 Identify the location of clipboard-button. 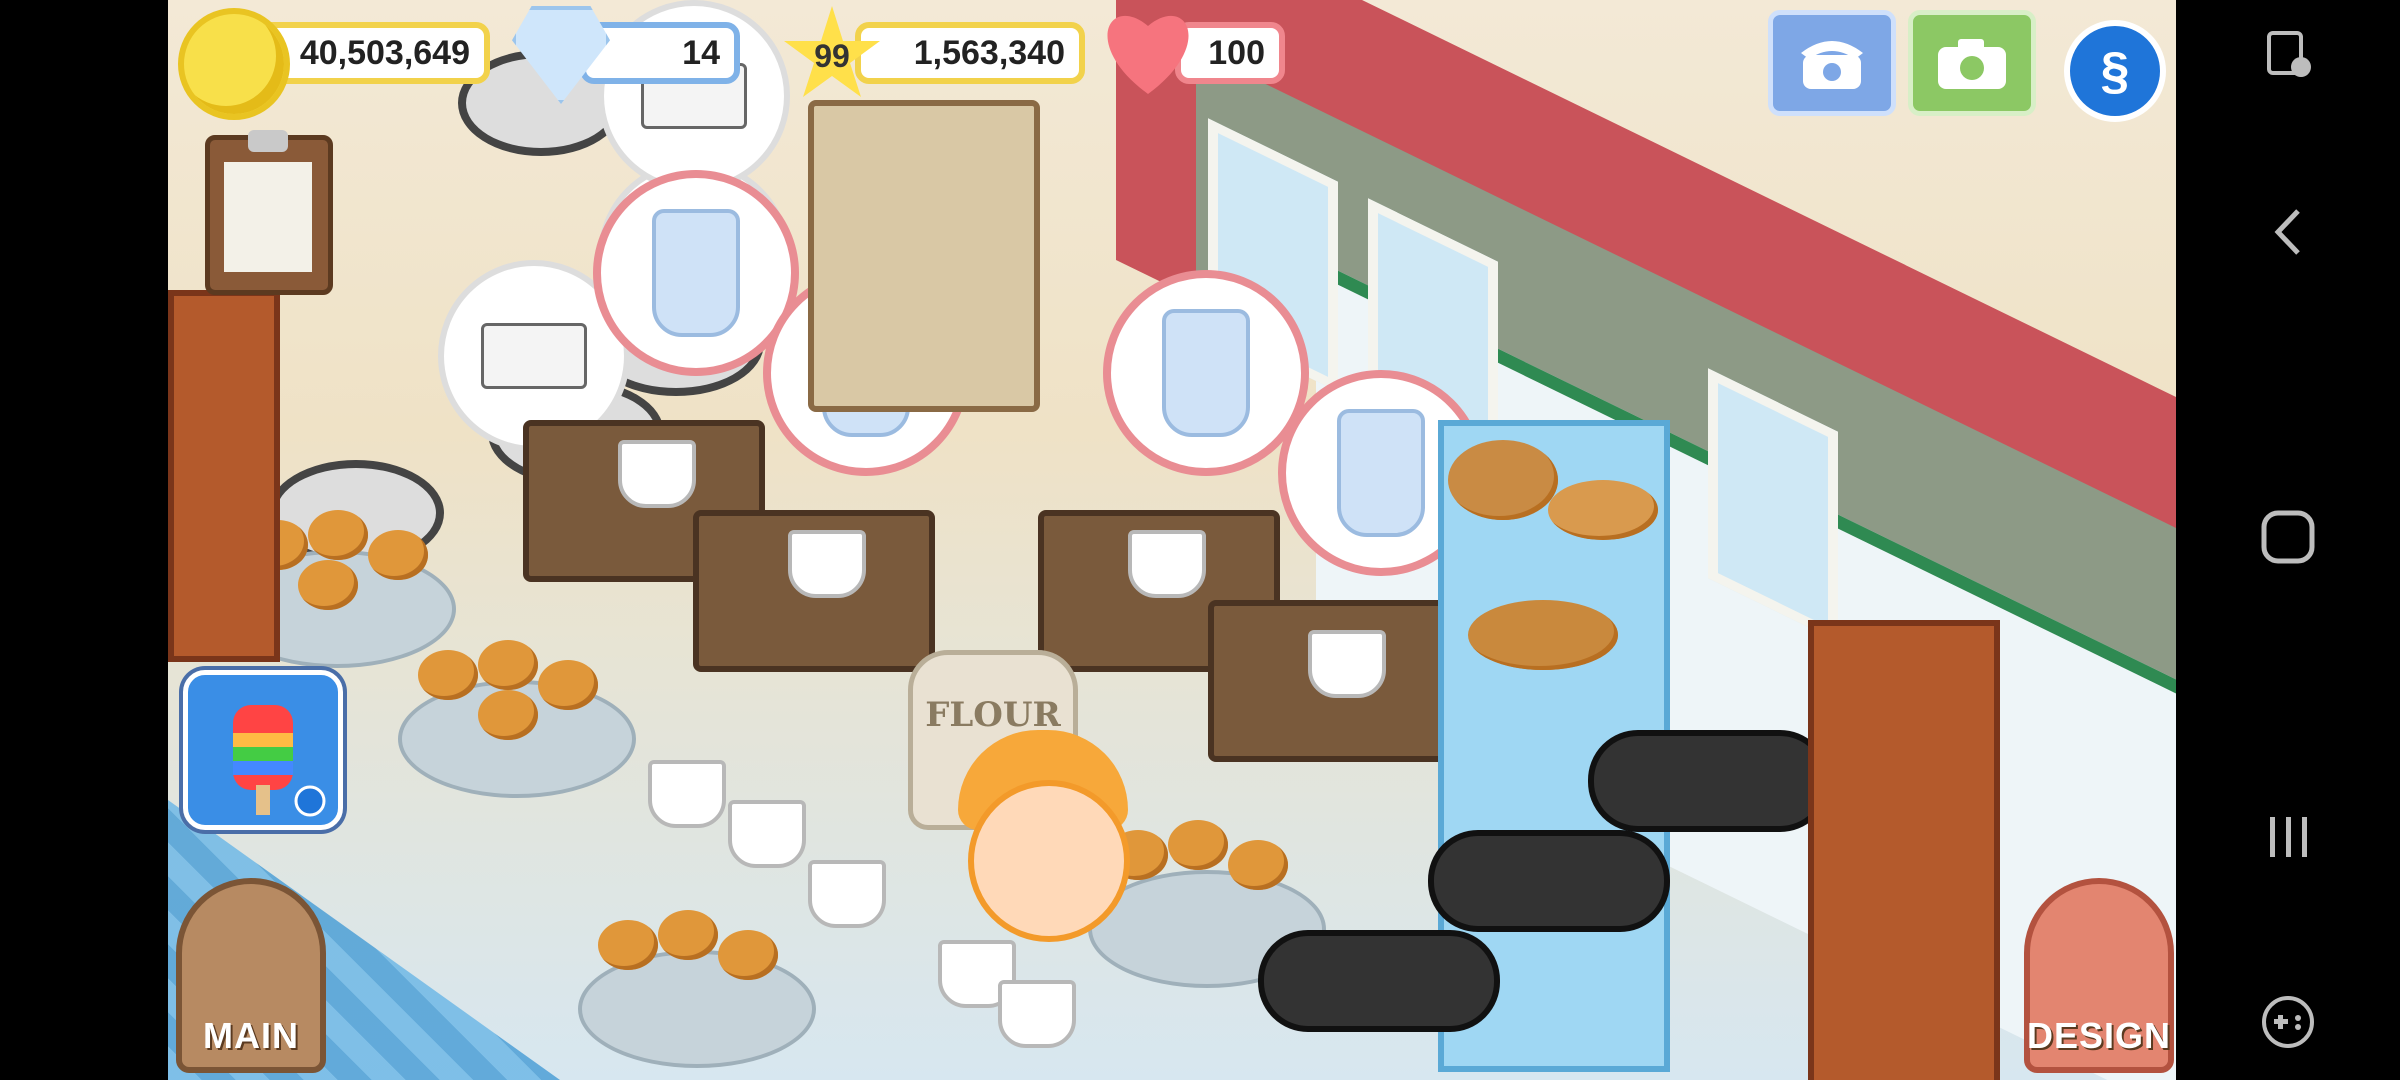
(269, 212).